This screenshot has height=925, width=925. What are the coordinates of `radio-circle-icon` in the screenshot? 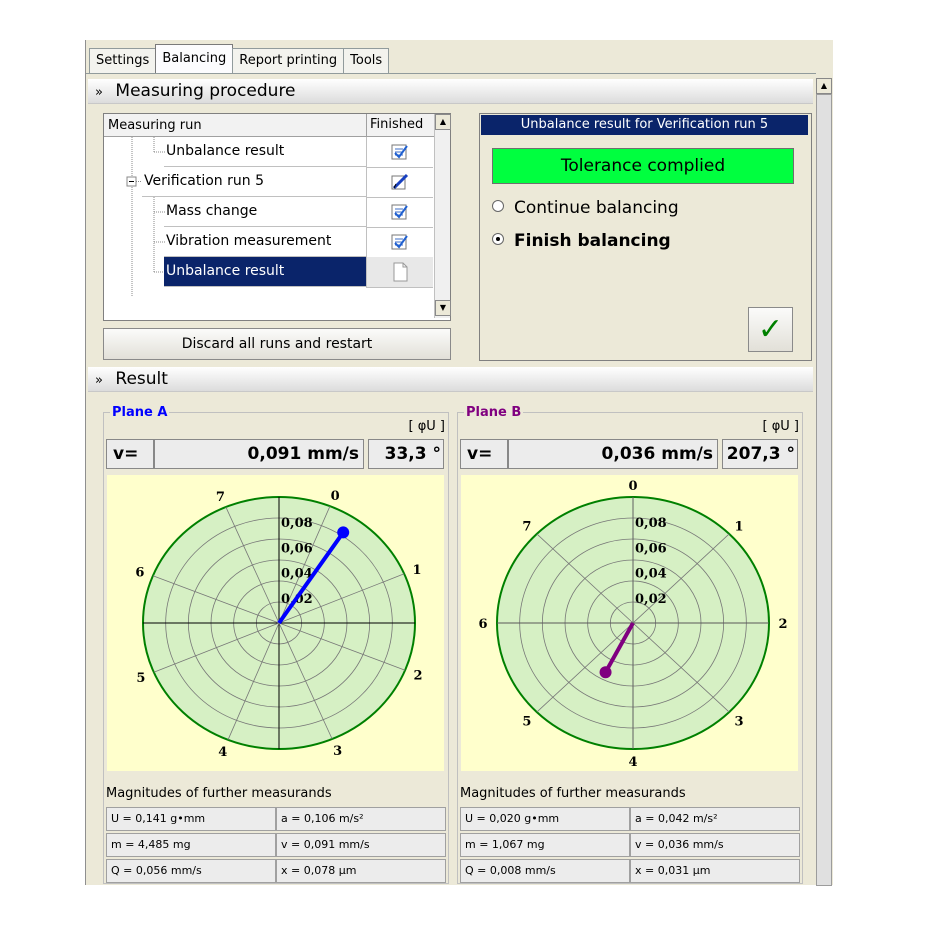 It's located at (498, 206).